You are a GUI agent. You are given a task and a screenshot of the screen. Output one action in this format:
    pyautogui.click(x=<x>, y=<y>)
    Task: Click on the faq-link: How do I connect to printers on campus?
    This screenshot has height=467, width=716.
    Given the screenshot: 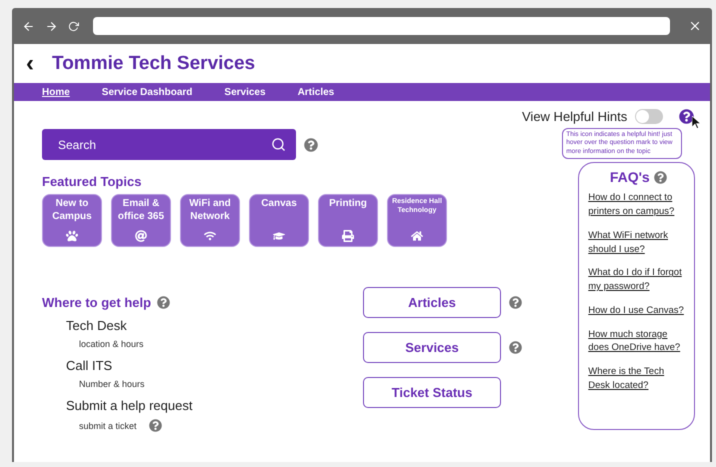 What is the action you would take?
    pyautogui.click(x=638, y=205)
    